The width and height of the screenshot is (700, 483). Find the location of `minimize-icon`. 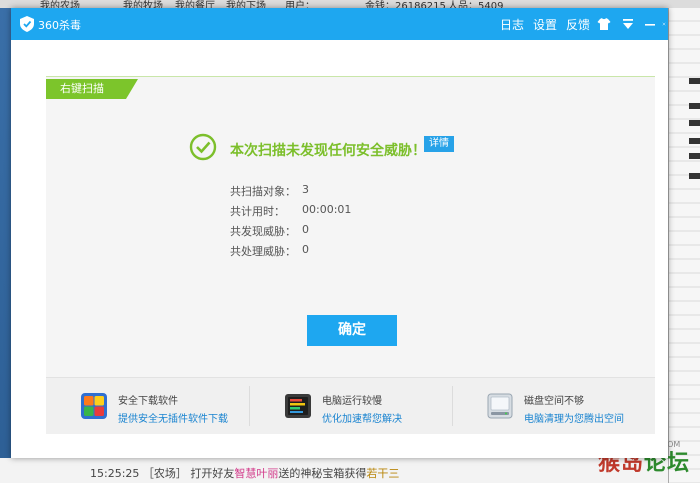

minimize-icon is located at coordinates (650, 24).